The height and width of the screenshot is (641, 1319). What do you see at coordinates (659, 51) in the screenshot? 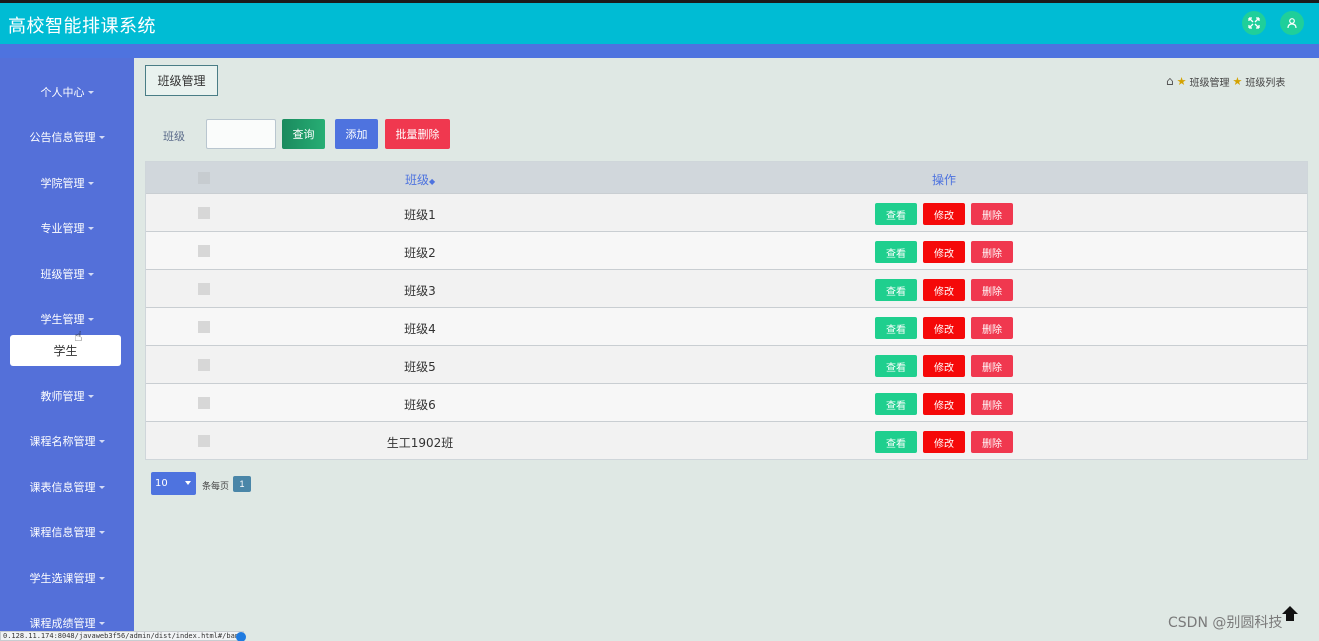
I see `header-accent-bar` at bounding box center [659, 51].